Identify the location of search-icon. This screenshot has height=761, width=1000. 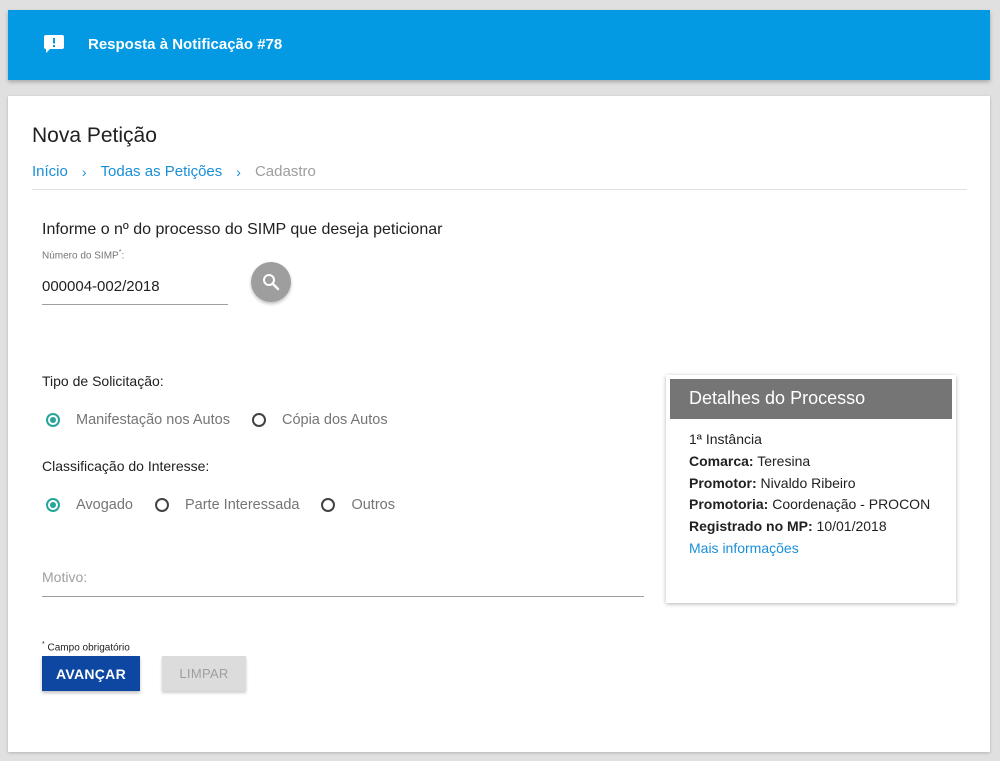
(271, 282).